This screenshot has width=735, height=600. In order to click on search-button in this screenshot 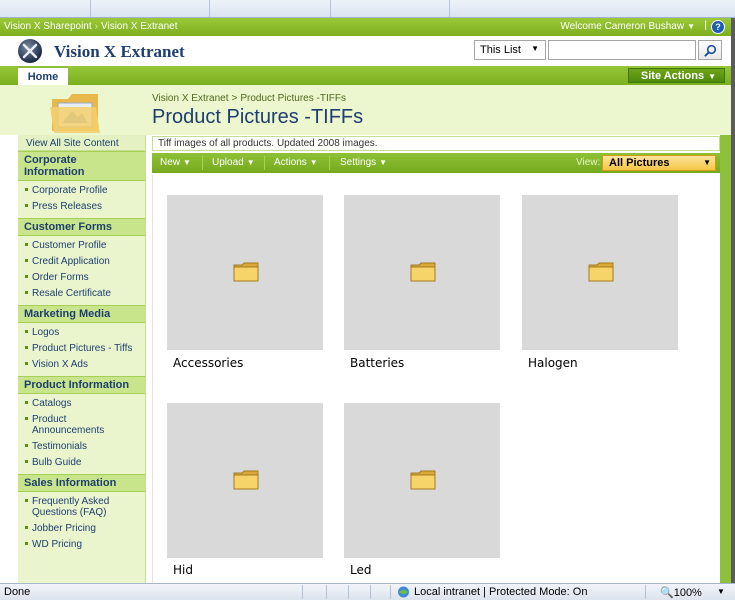, I will do `click(710, 50)`.